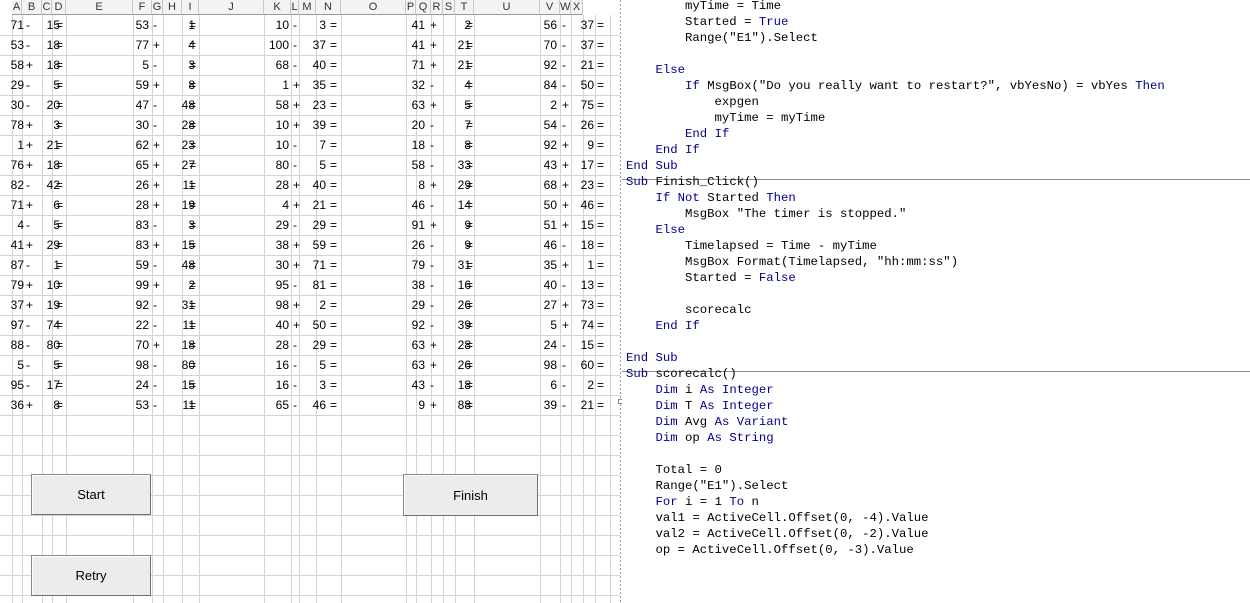  Describe the element at coordinates (470, 495) in the screenshot. I see `finish-button: Finish` at that location.